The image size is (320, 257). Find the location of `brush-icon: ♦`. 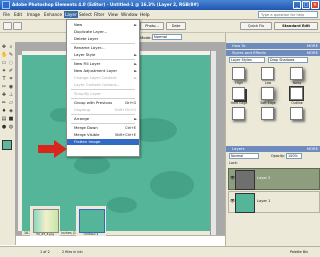

brush-icon: ♦ is located at coordinates (4, 111).